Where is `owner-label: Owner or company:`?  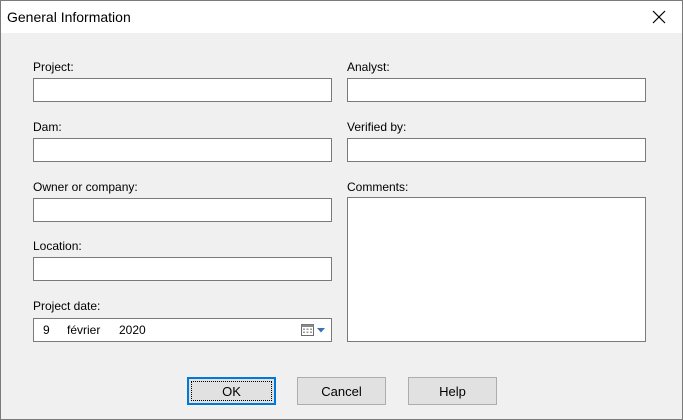 owner-label: Owner or company: is located at coordinates (85, 187).